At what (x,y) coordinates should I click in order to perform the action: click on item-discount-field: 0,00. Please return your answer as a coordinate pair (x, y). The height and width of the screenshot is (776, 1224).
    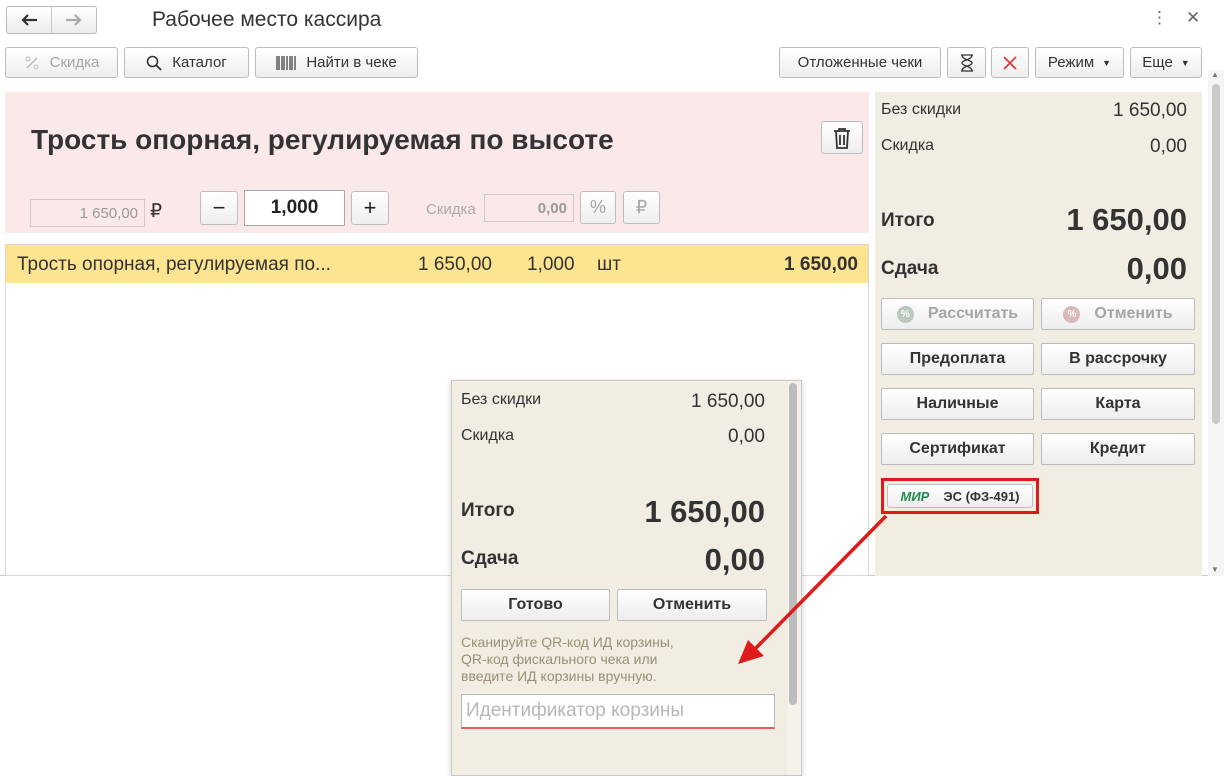
    Looking at the image, I should click on (529, 208).